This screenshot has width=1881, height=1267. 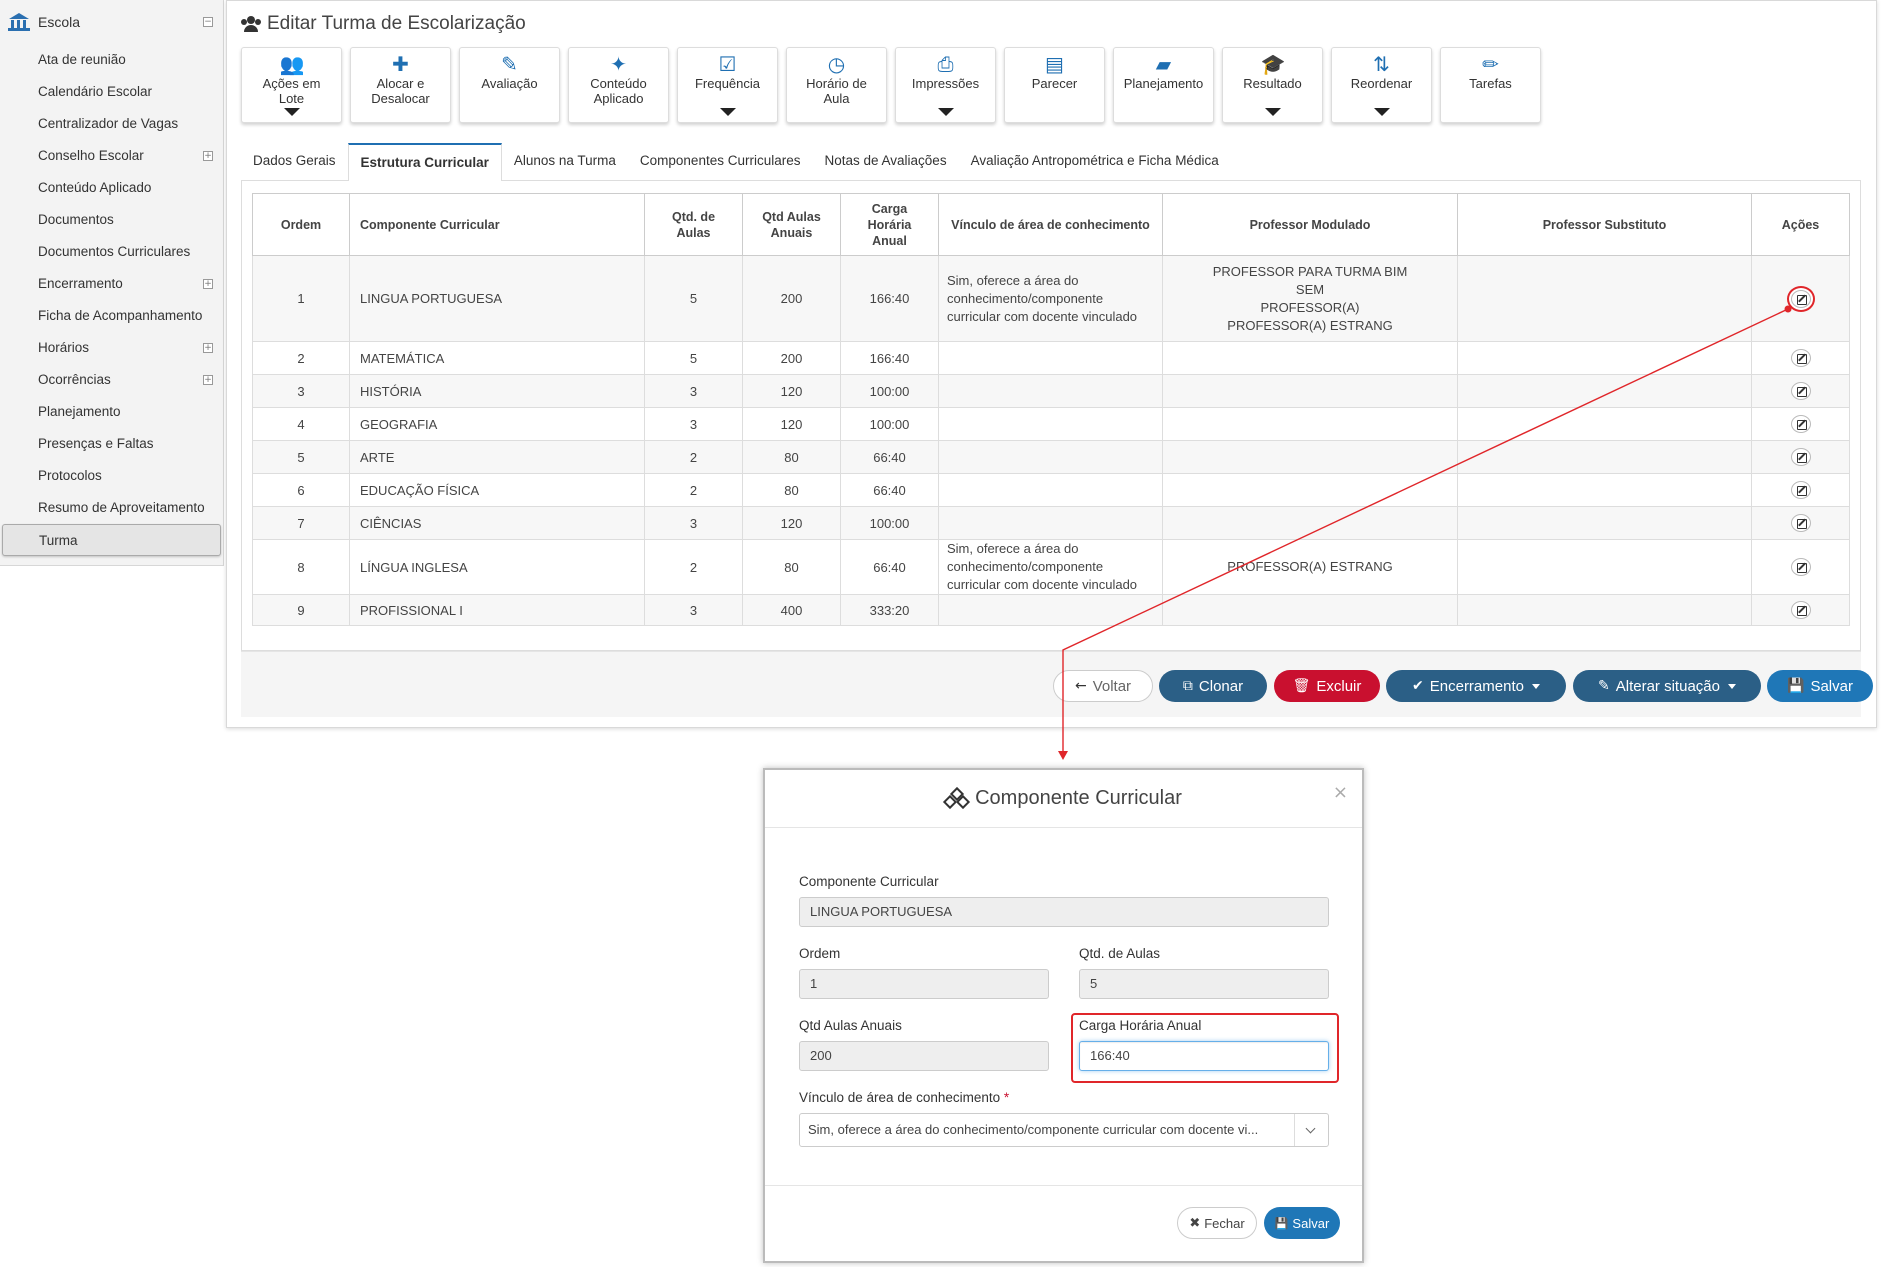 What do you see at coordinates (791, 358) in the screenshot?
I see `cell-qtd-anuais: 200` at bounding box center [791, 358].